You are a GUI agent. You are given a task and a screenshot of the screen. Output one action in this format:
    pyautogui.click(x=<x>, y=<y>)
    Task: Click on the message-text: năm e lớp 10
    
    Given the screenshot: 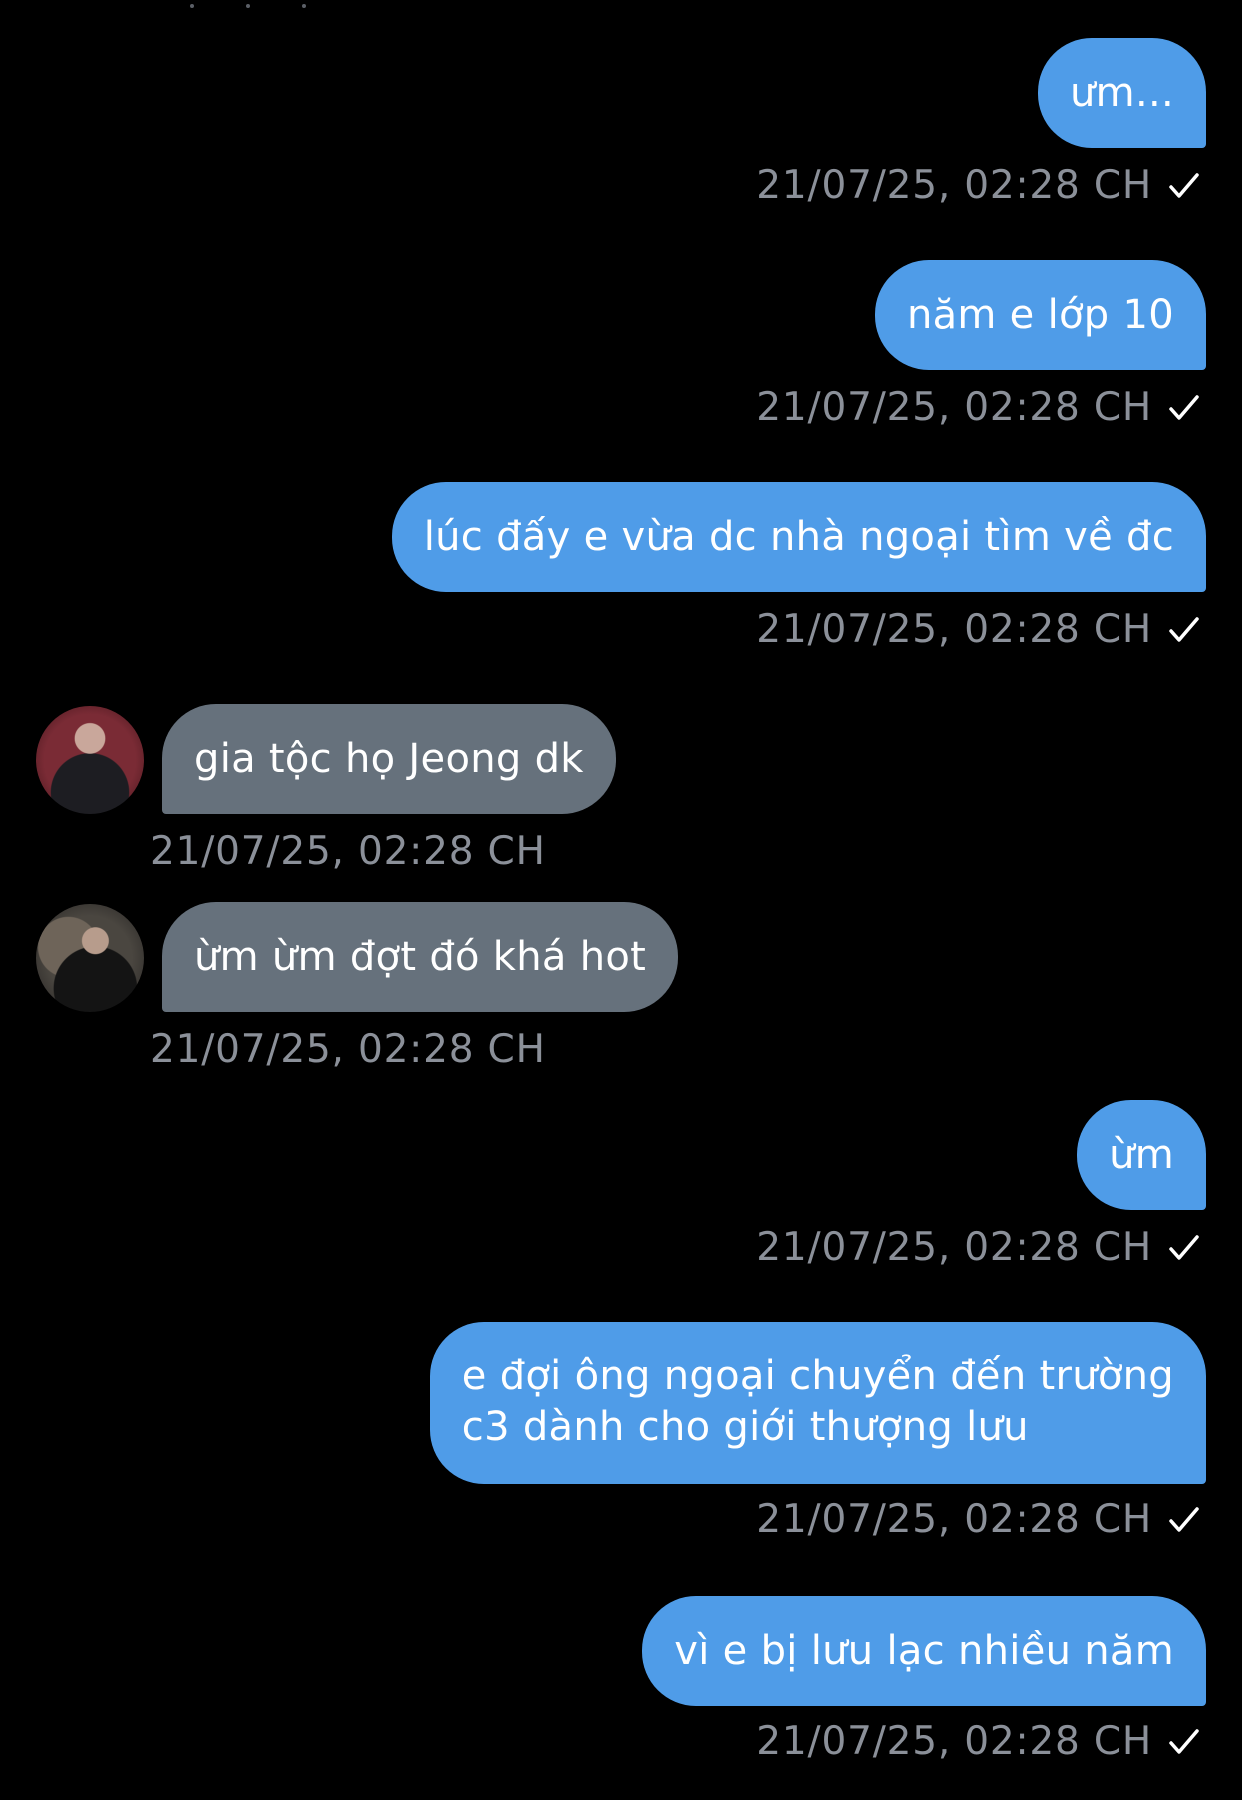 What is the action you would take?
    pyautogui.click(x=1040, y=315)
    